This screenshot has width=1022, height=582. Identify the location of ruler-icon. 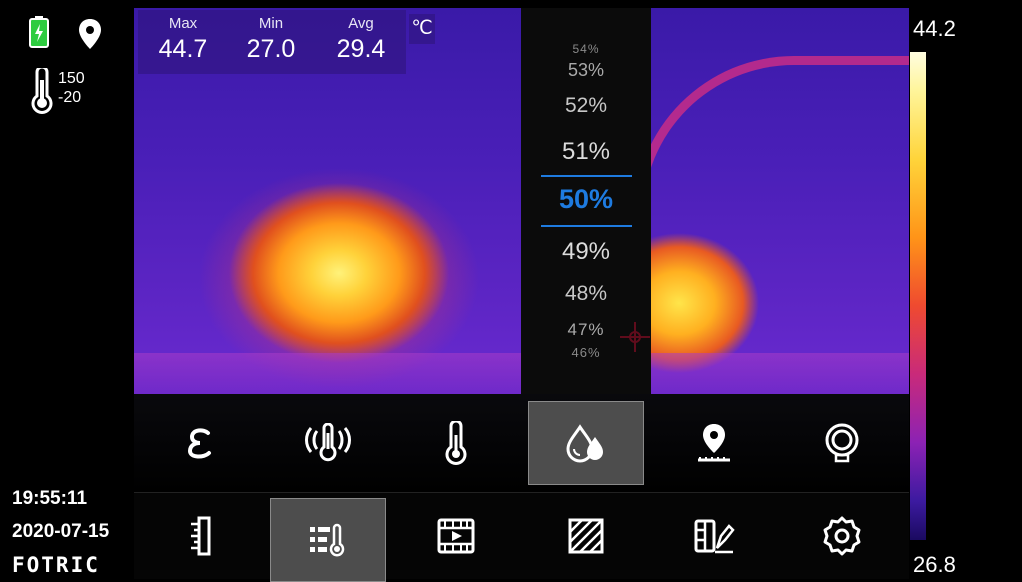
(201, 536).